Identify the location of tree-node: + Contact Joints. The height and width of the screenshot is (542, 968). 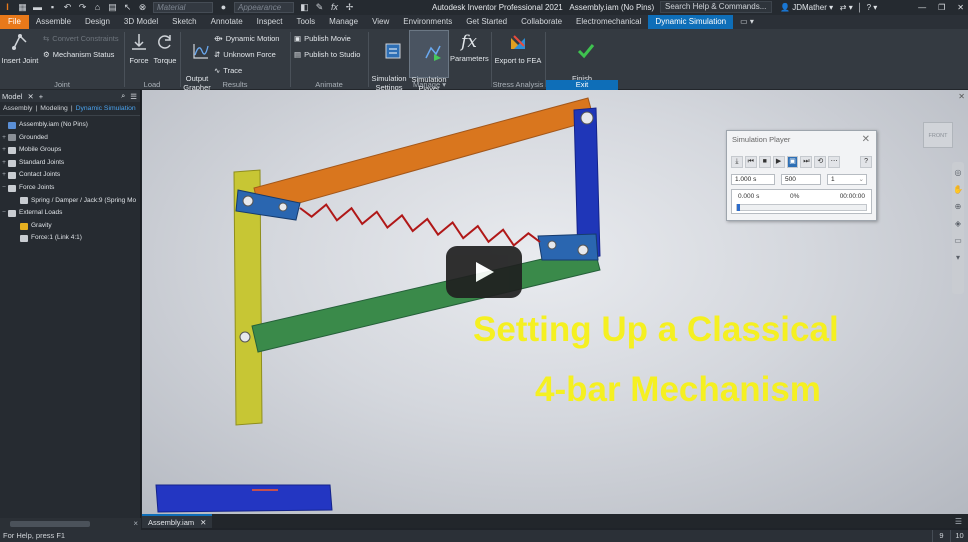
(70, 175).